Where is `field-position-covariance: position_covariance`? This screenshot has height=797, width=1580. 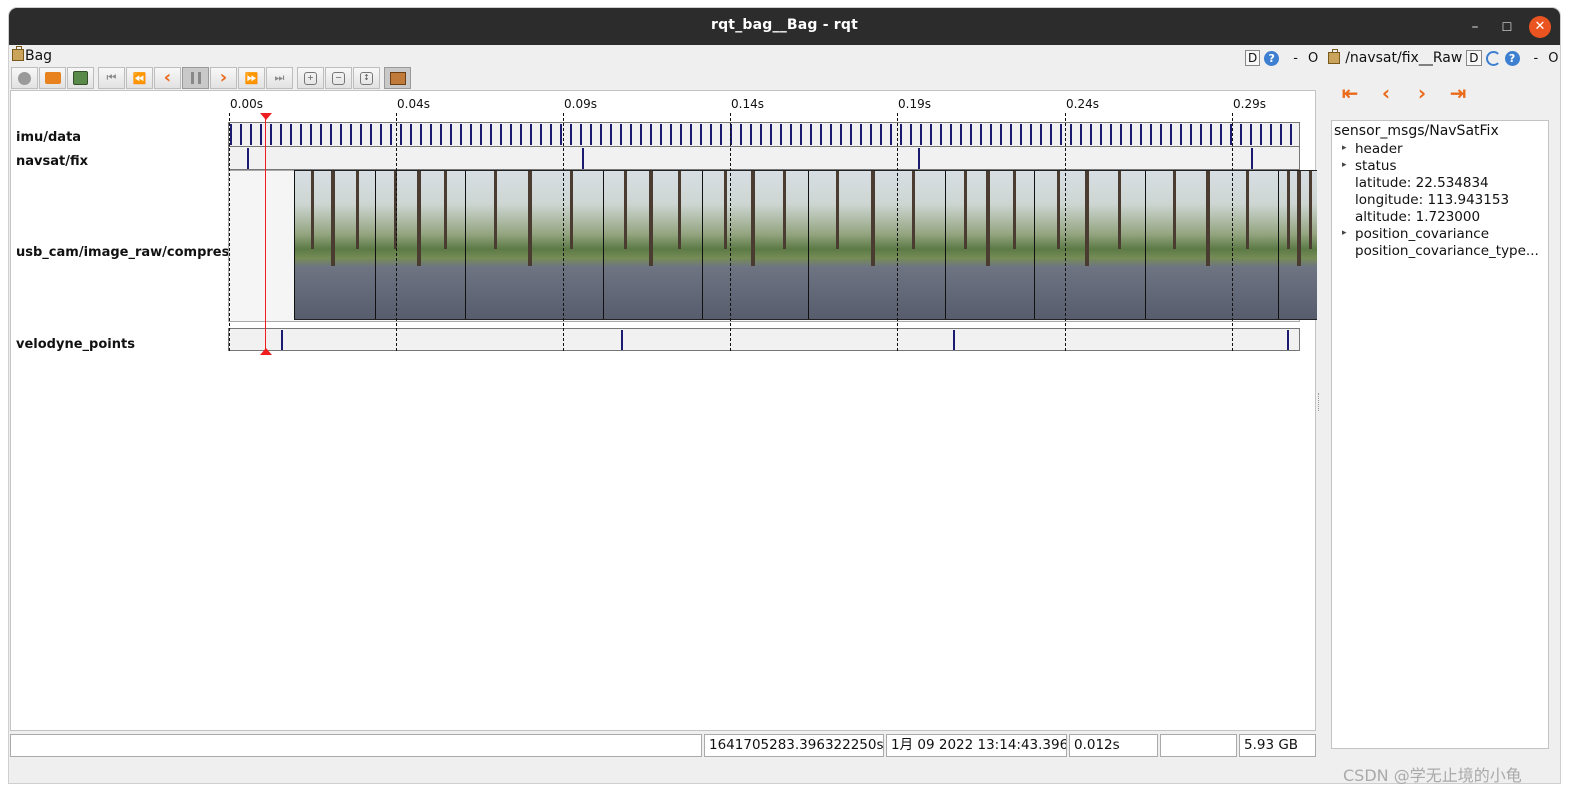
field-position-covariance: position_covariance is located at coordinates (1422, 234).